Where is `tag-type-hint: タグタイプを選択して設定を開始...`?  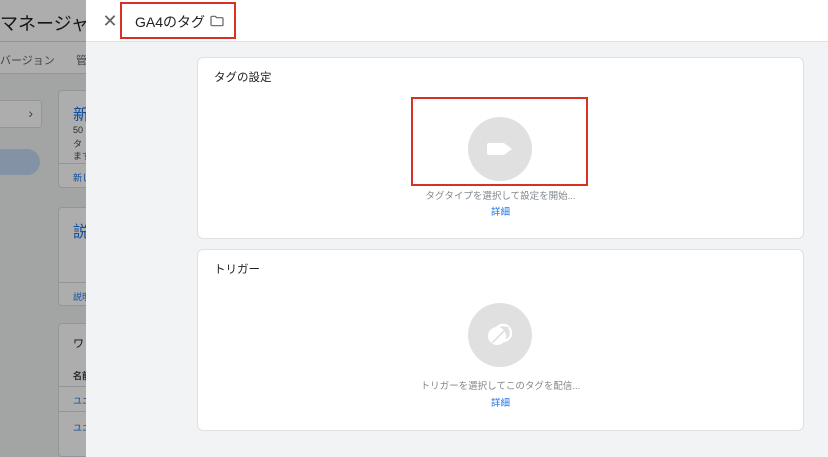
tag-type-hint: タグタイプを選択して設定を開始... is located at coordinates (500, 196).